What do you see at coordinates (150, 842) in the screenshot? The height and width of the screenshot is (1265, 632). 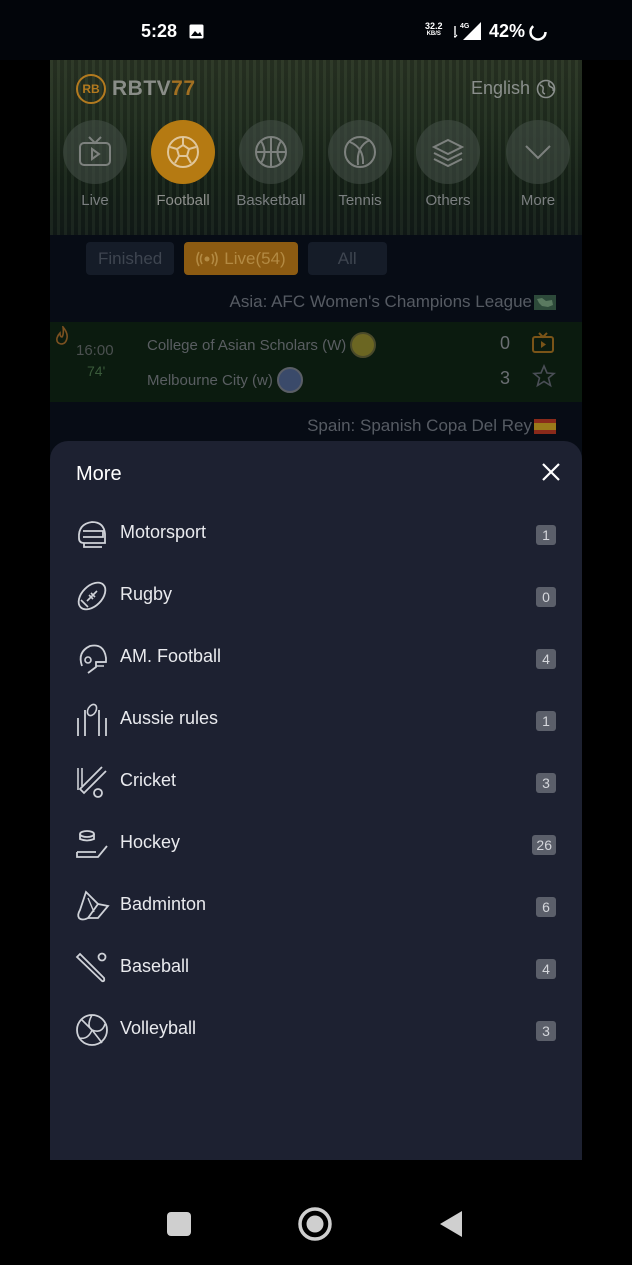 I see `sport-name: Hockey` at bounding box center [150, 842].